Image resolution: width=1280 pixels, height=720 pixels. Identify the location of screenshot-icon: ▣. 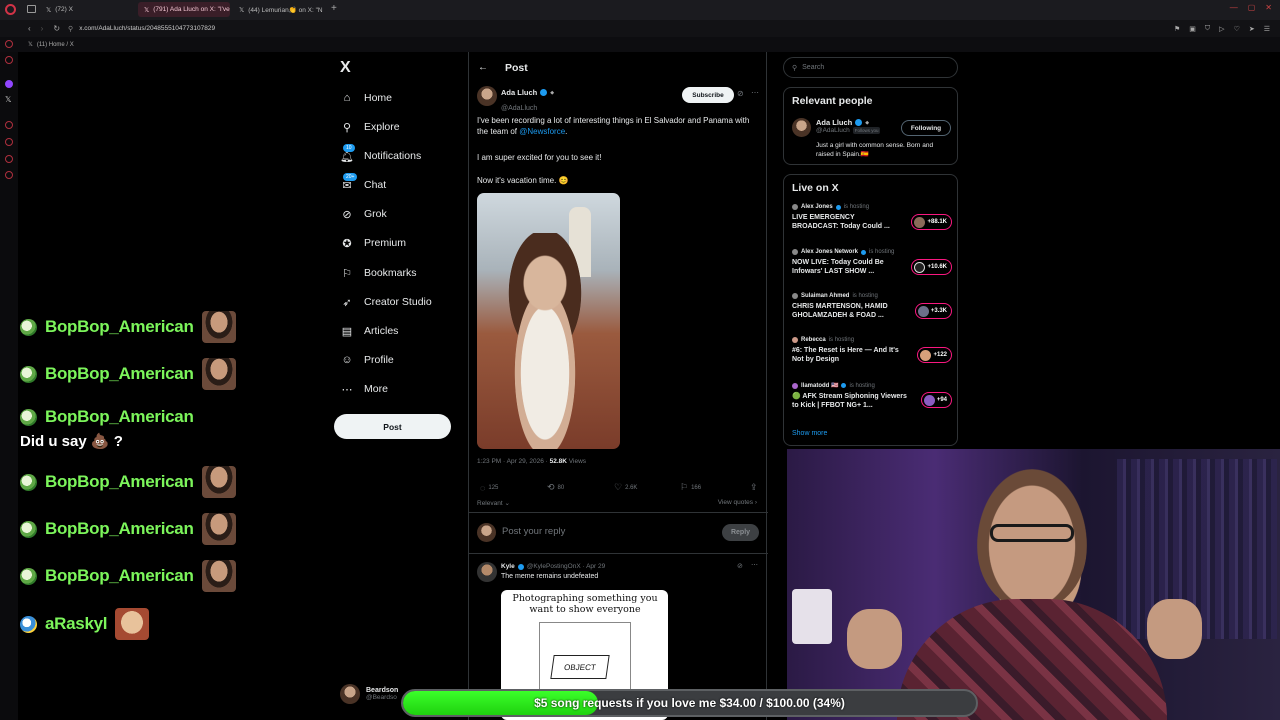
(1192, 29).